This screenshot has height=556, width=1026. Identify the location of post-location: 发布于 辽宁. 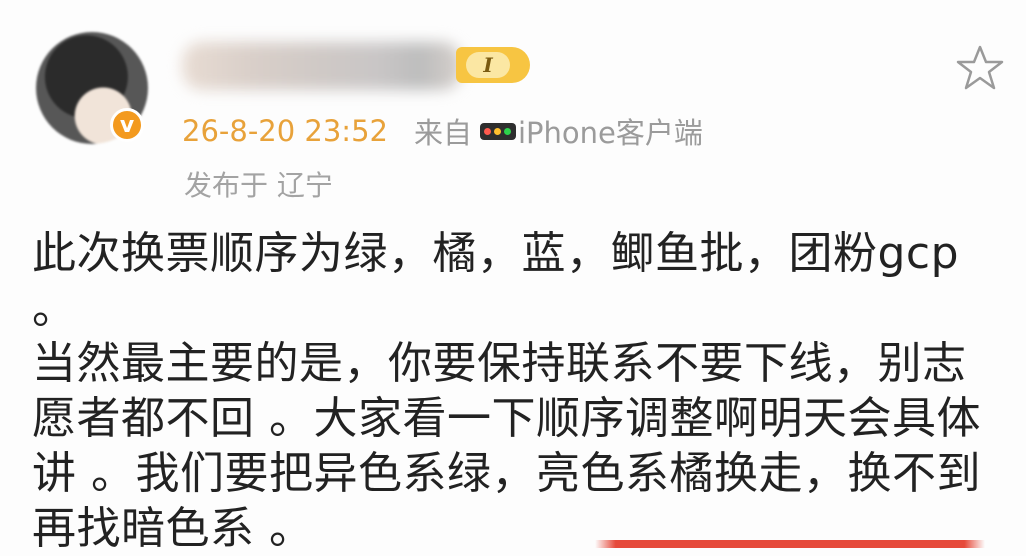
(258, 185).